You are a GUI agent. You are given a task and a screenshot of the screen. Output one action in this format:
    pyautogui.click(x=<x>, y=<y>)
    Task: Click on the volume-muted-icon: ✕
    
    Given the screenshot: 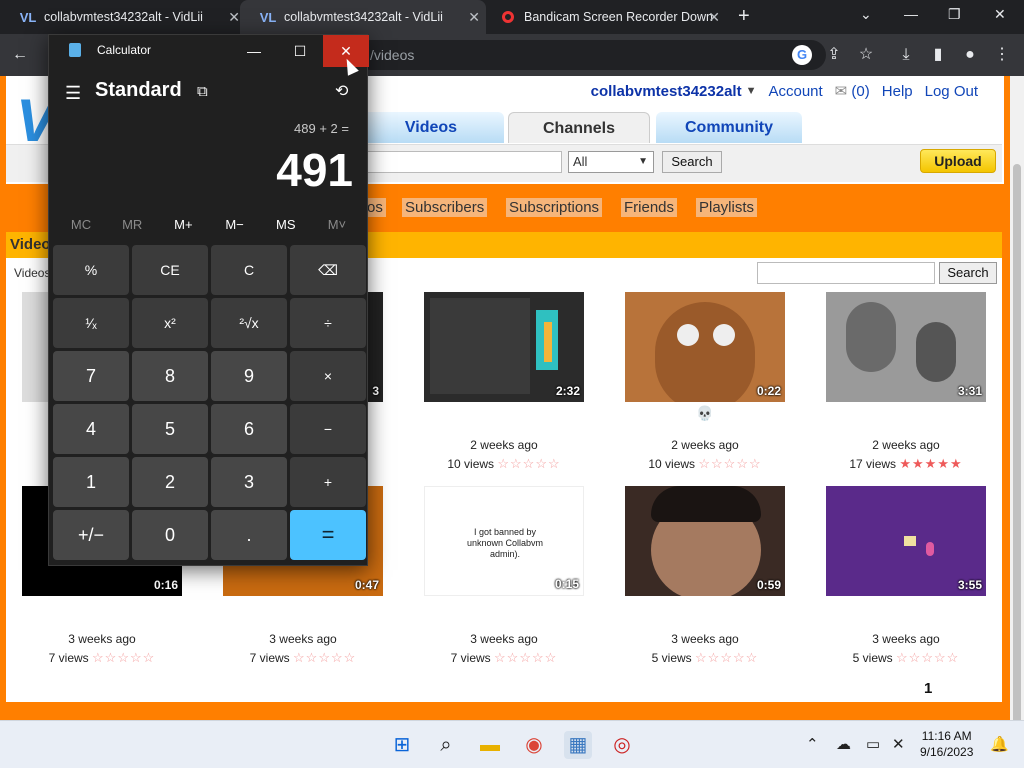 What is the action you would take?
    pyautogui.click(x=898, y=744)
    